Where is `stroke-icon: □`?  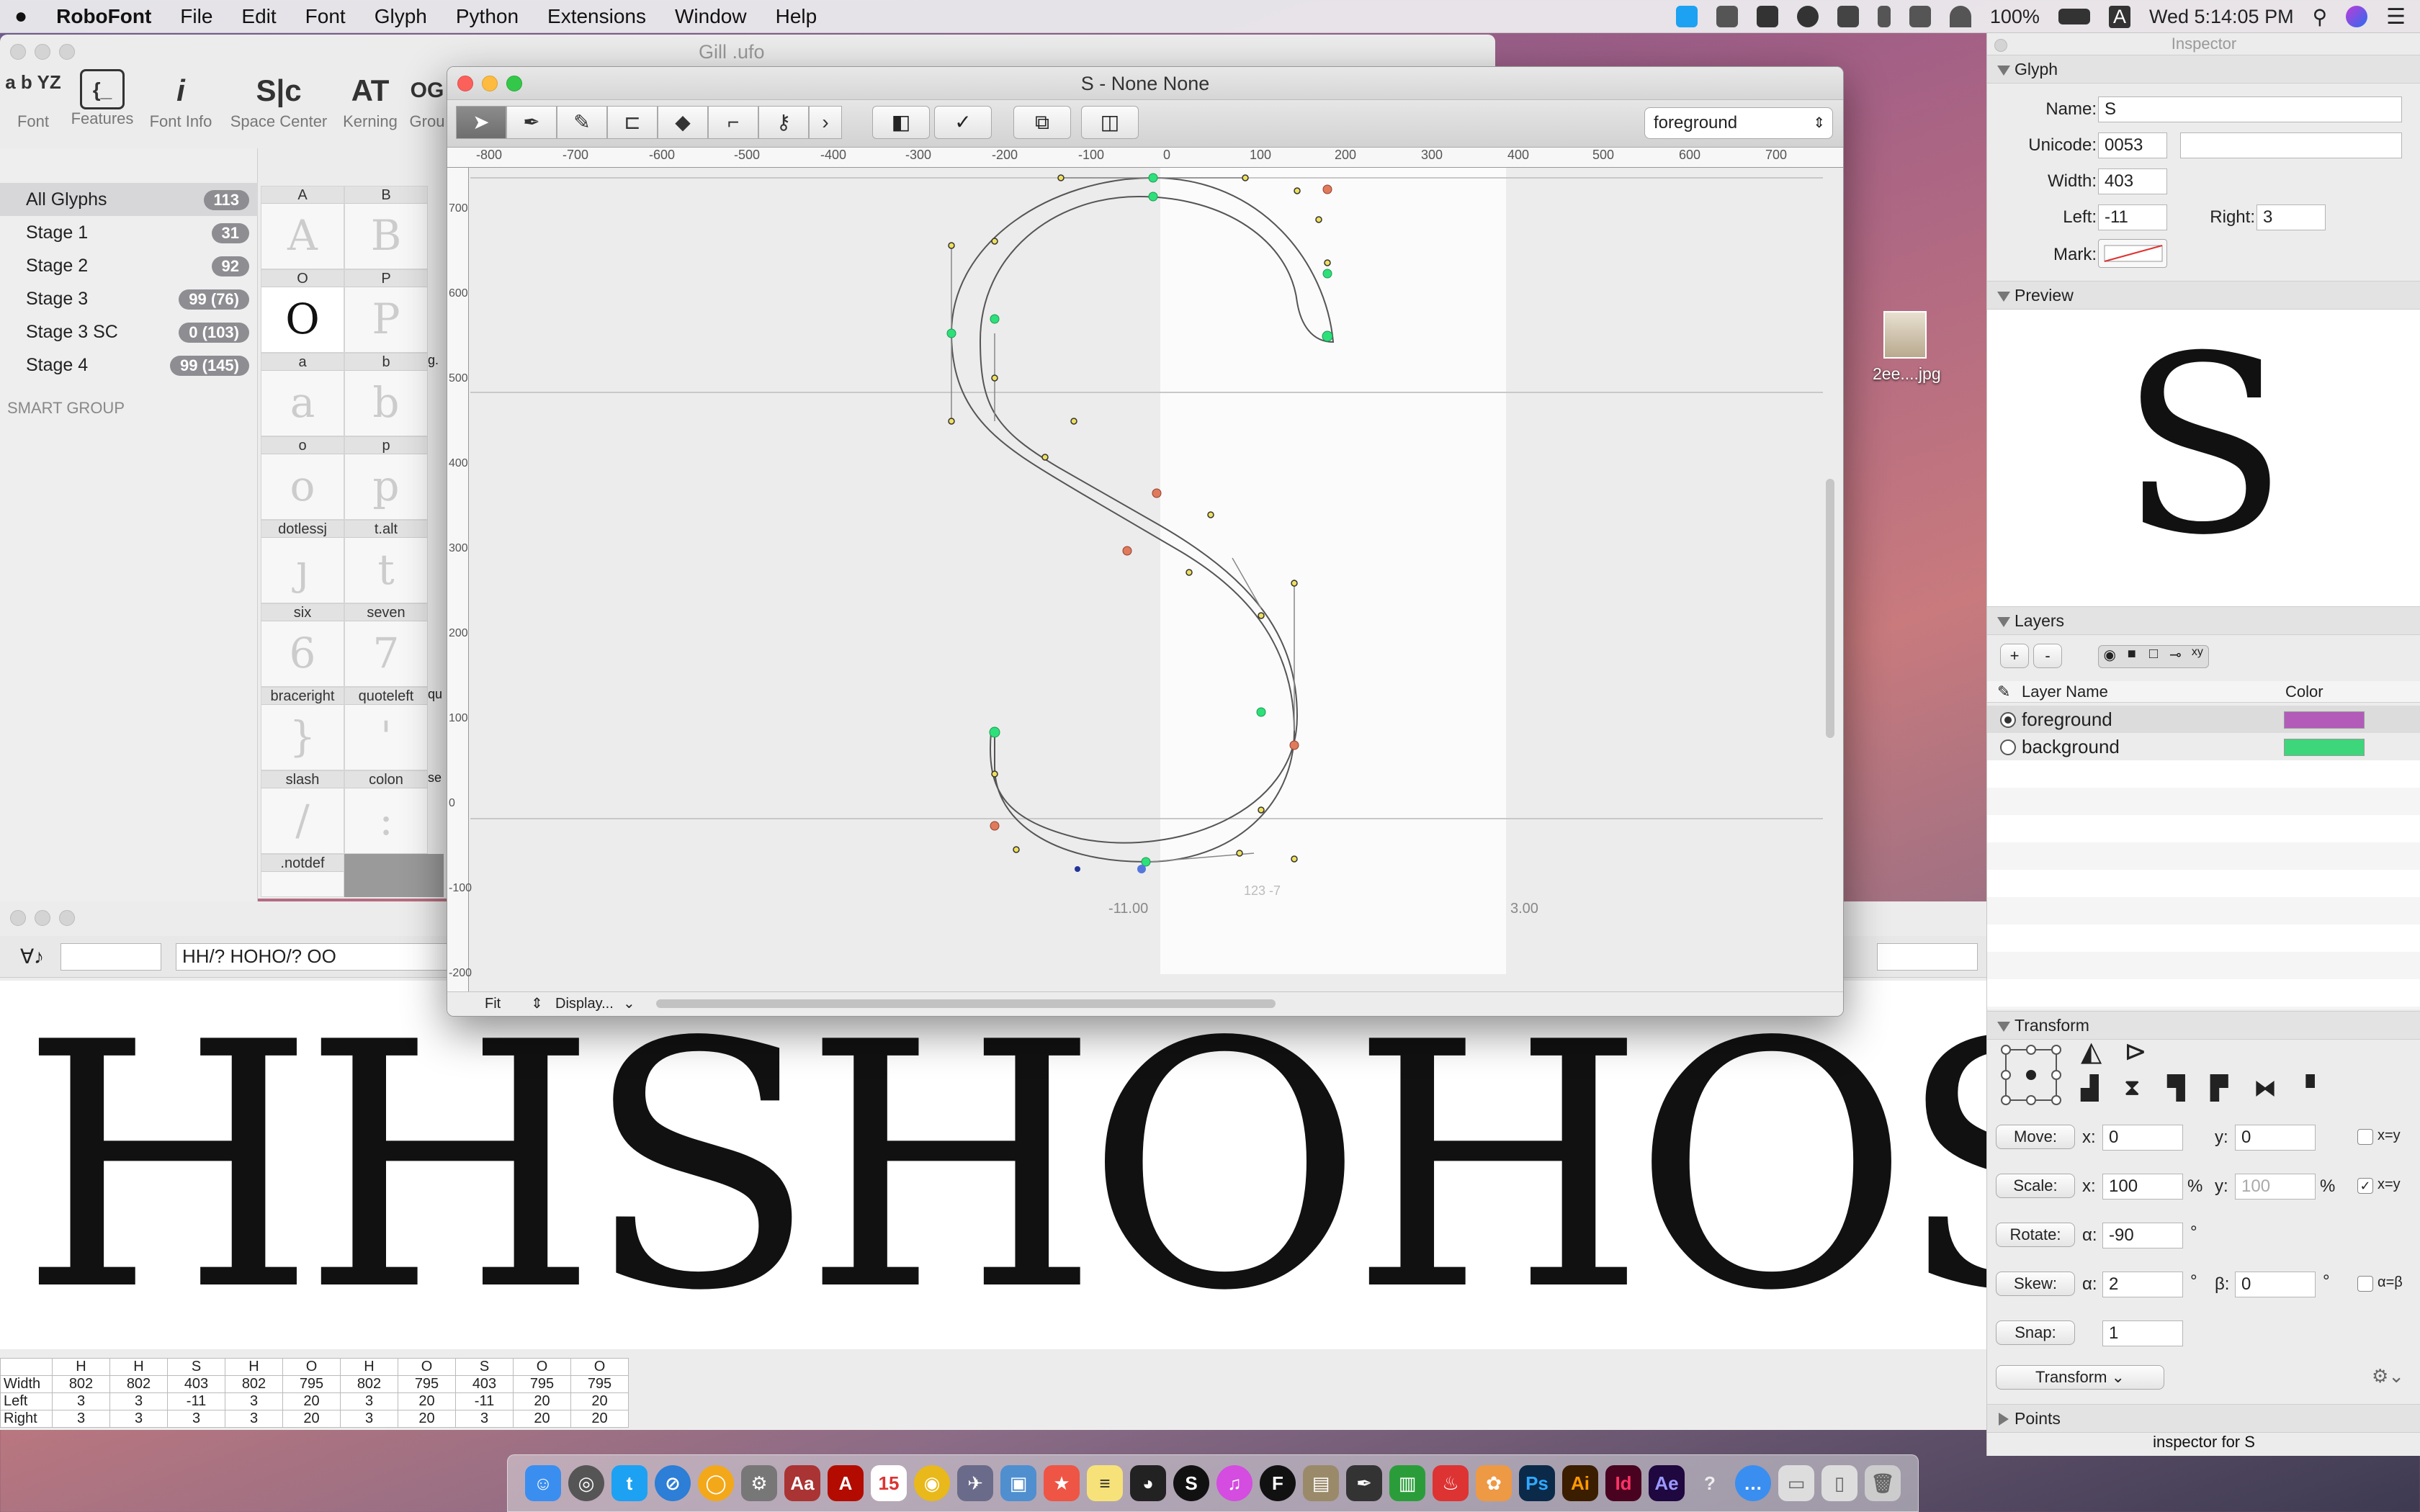
stroke-icon: □ is located at coordinates (2153, 656).